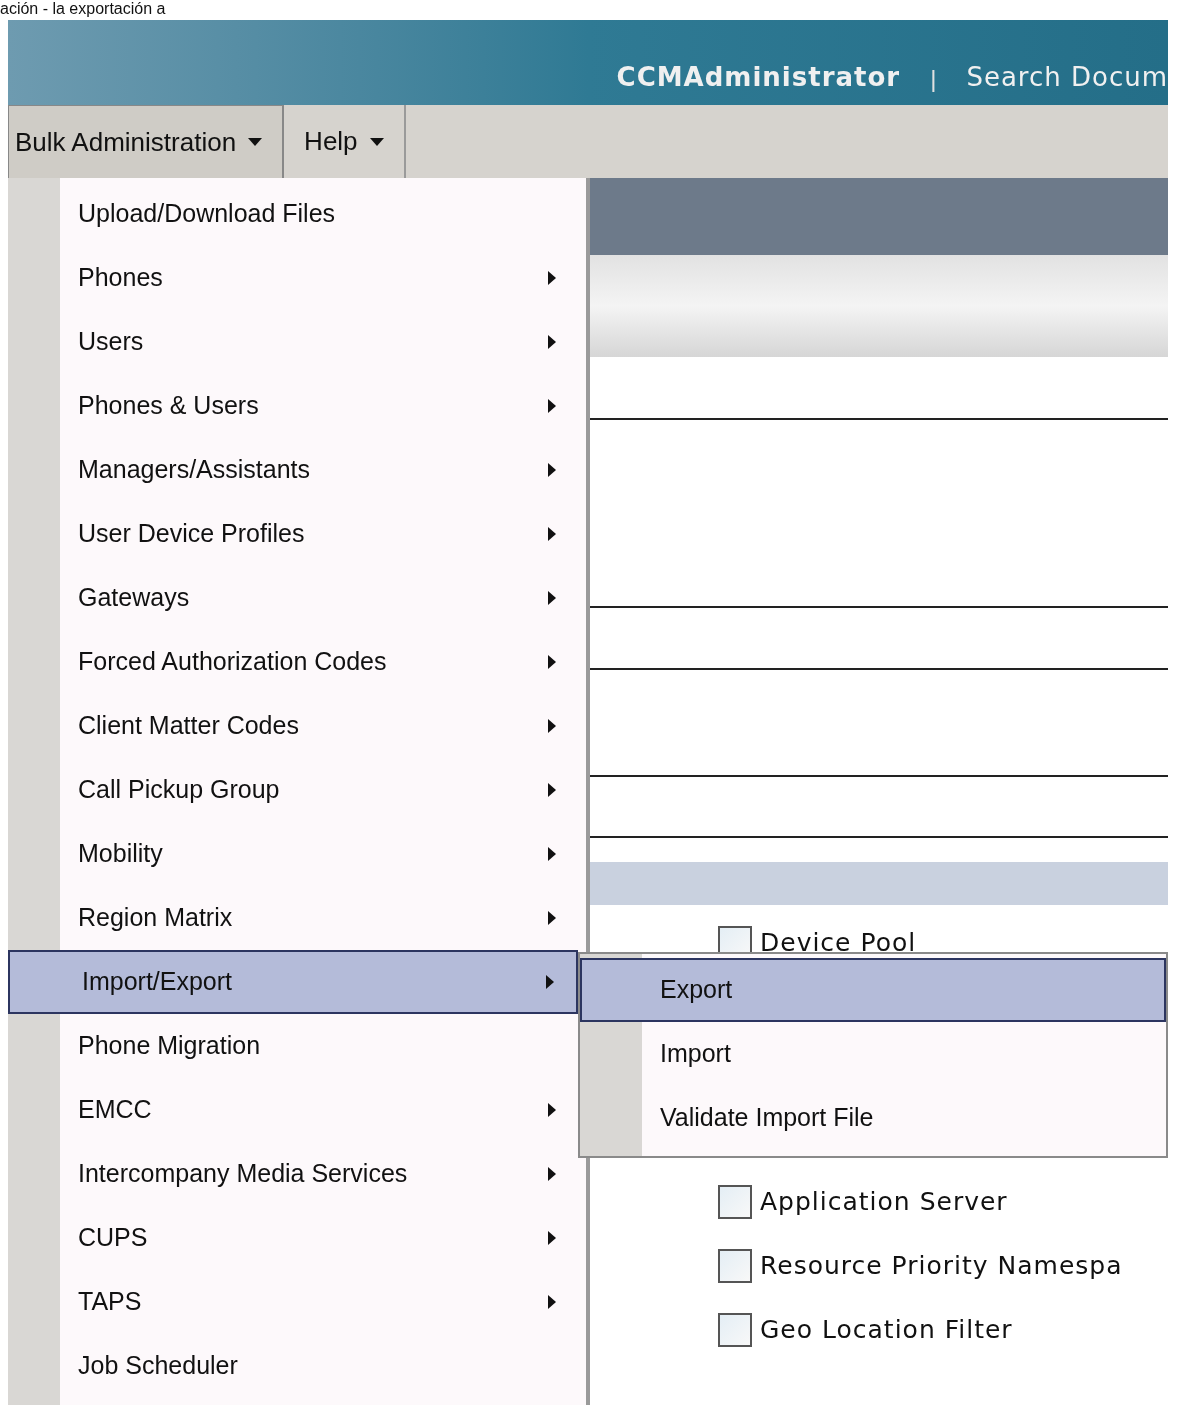 This screenshot has width=1181, height=1405. What do you see at coordinates (293, 534) in the screenshot?
I see `menu-item: User Device Profiles` at bounding box center [293, 534].